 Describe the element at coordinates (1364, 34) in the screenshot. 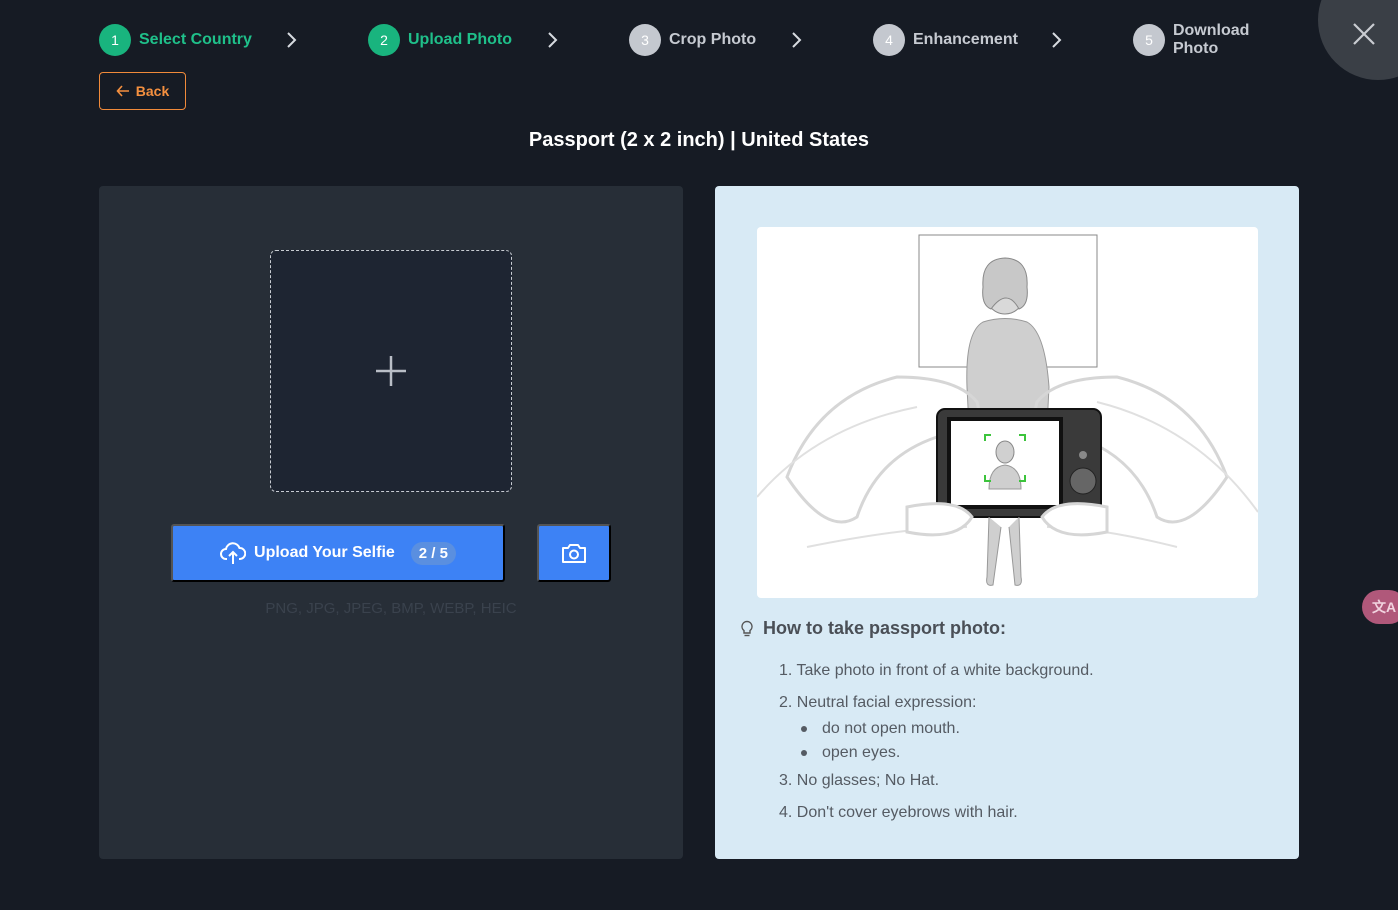

I see `close-icon` at that location.